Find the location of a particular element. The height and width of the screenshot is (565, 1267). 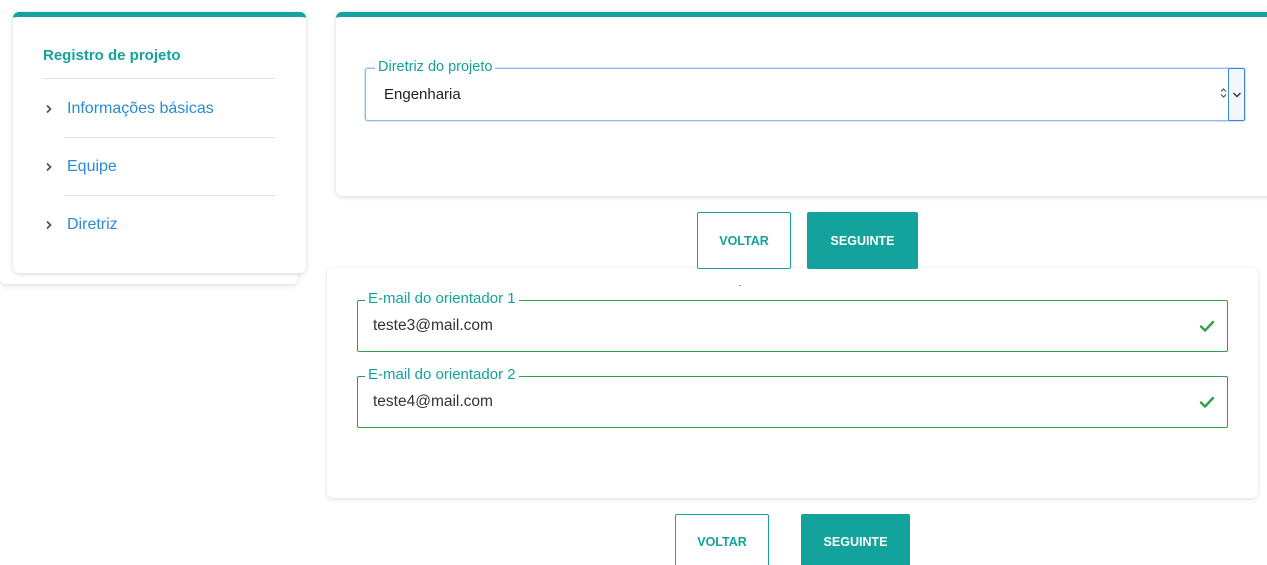

sidebar-item-label: Equipe is located at coordinates (92, 166).